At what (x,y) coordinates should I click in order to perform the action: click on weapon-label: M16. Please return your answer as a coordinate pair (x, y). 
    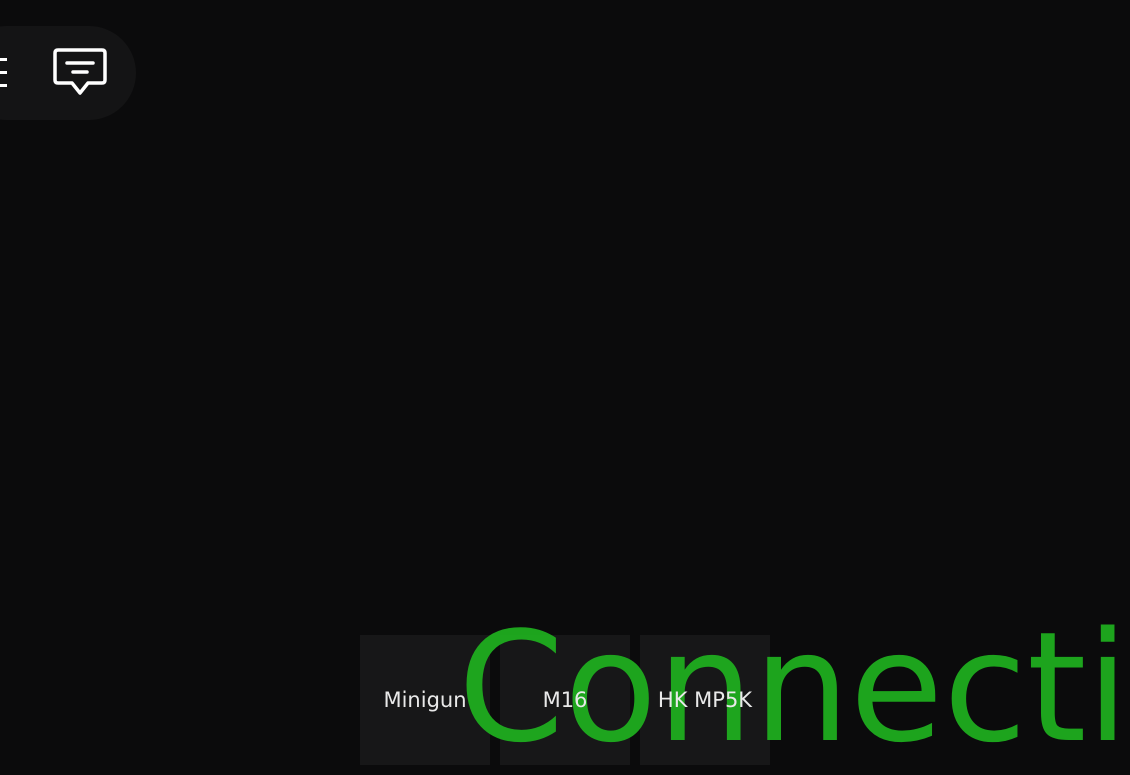
    Looking at the image, I should click on (565, 700).